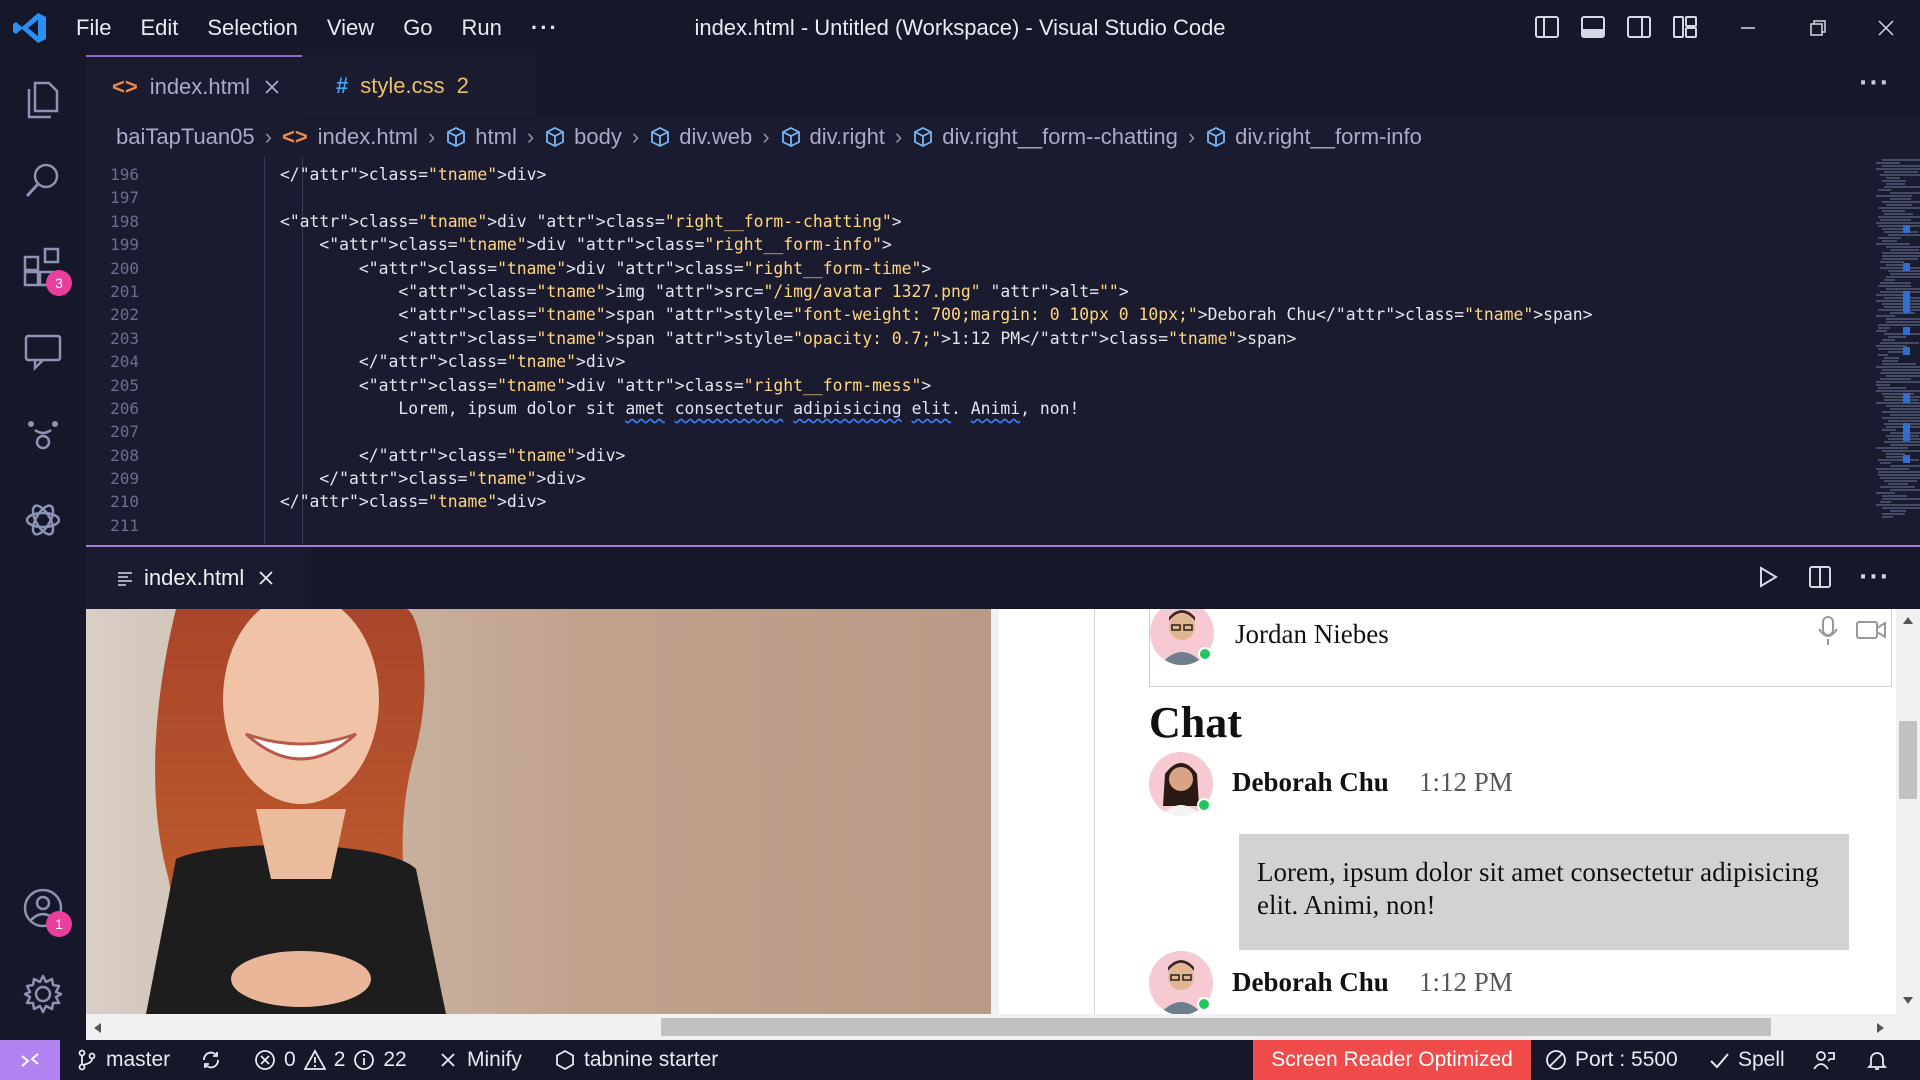 This screenshot has width=1920, height=1080. What do you see at coordinates (1547, 27) in the screenshot?
I see `toggle-primary-sidebar-icon` at bounding box center [1547, 27].